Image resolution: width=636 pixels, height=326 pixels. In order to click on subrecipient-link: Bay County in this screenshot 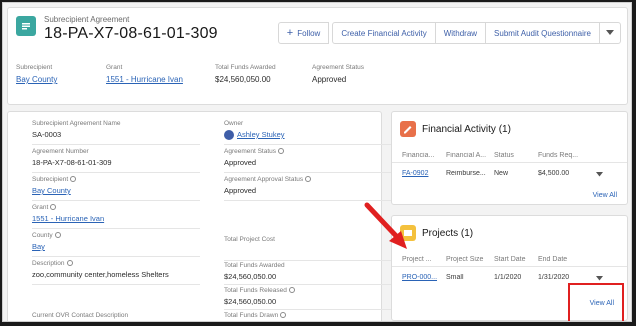, I will do `click(36, 79)`.